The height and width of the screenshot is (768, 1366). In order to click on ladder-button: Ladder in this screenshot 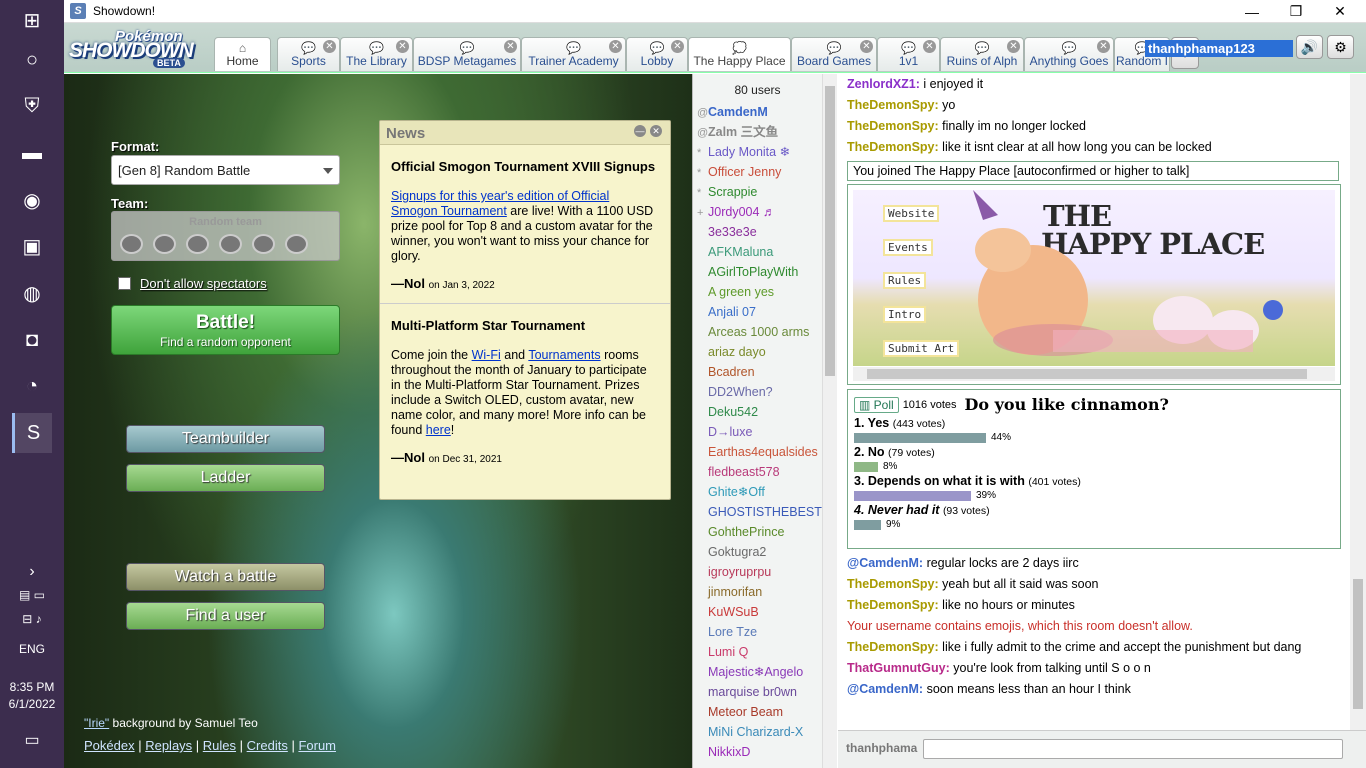, I will do `click(225, 478)`.